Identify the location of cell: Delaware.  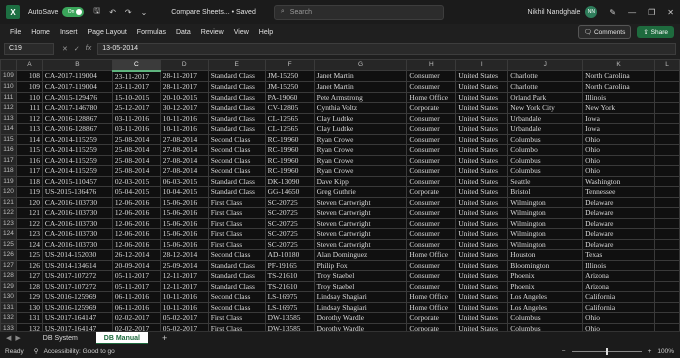
(618, 244).